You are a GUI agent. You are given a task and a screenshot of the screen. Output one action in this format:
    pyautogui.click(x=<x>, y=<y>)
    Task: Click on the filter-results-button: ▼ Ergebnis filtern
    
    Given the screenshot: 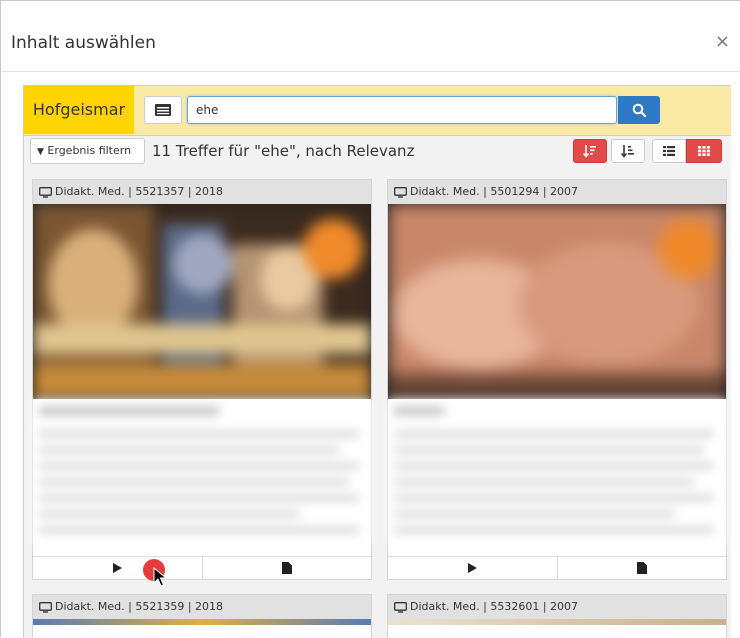 What is the action you would take?
    pyautogui.click(x=87, y=151)
    